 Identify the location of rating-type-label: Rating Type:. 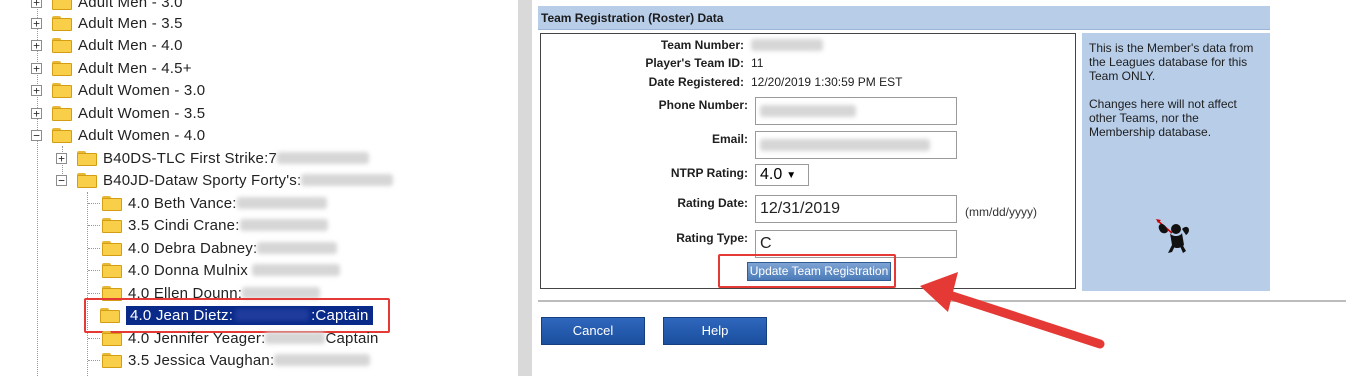
(712, 238).